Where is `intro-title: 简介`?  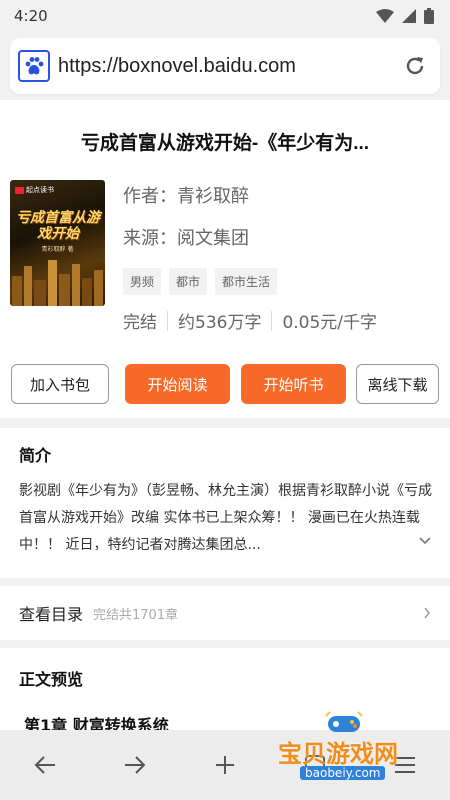
intro-title: 简介 is located at coordinates (35, 455).